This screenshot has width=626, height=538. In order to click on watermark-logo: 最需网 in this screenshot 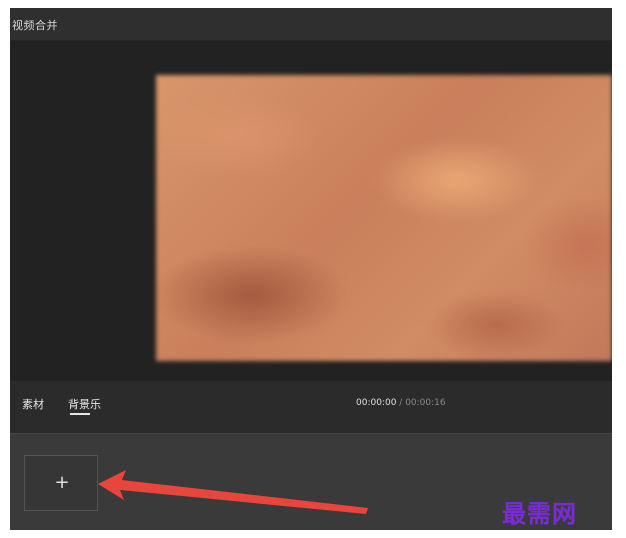, I will do `click(539, 513)`.